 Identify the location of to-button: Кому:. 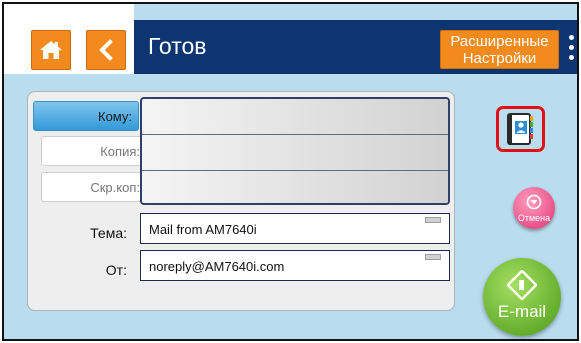
(86, 116).